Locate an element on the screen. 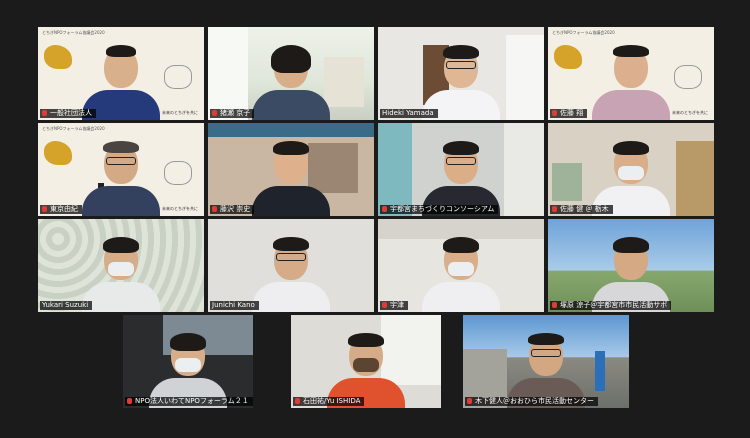 This screenshot has height=438, width=750. video-tile-6: 藤沢 崇史 is located at coordinates (291, 169).